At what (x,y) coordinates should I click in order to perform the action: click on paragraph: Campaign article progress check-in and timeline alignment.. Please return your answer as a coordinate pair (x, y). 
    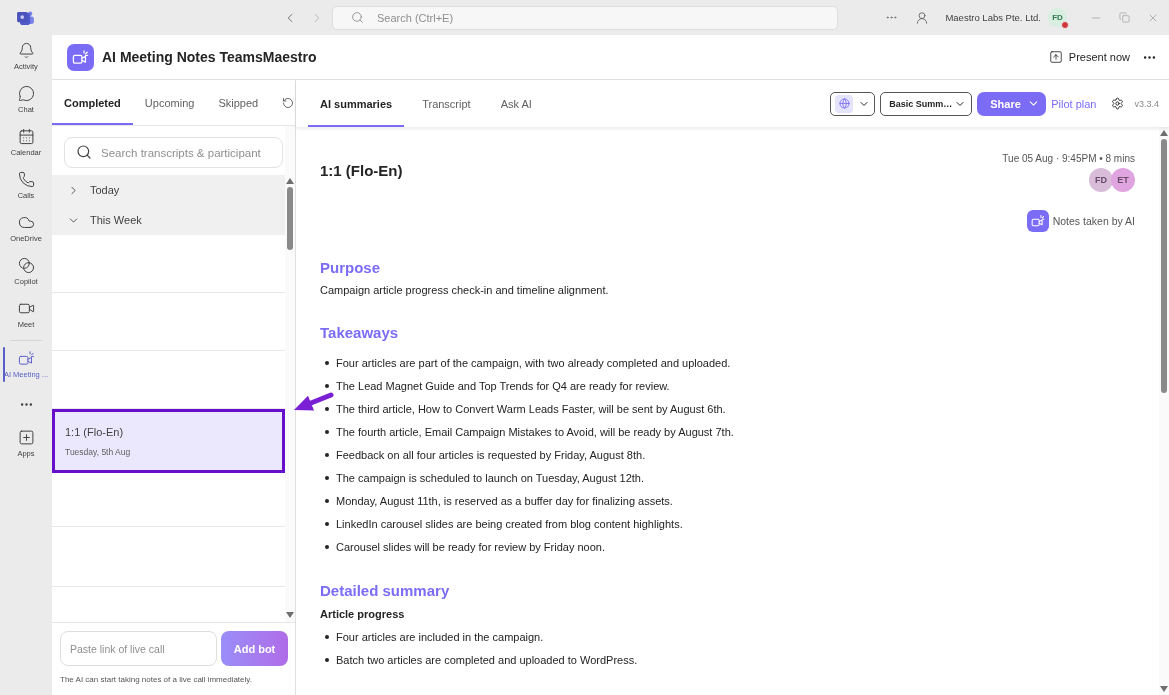
    Looking at the image, I should click on (465, 290).